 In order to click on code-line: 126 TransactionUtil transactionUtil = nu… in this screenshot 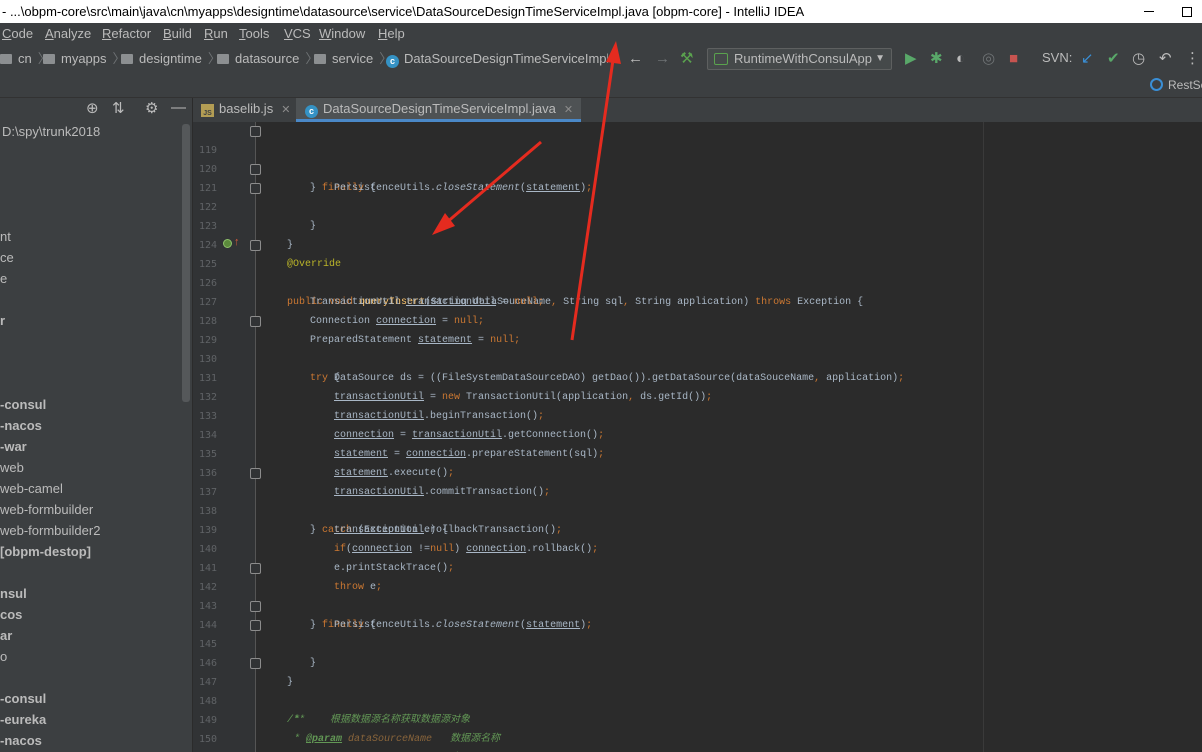, I will do `click(697, 281)`.